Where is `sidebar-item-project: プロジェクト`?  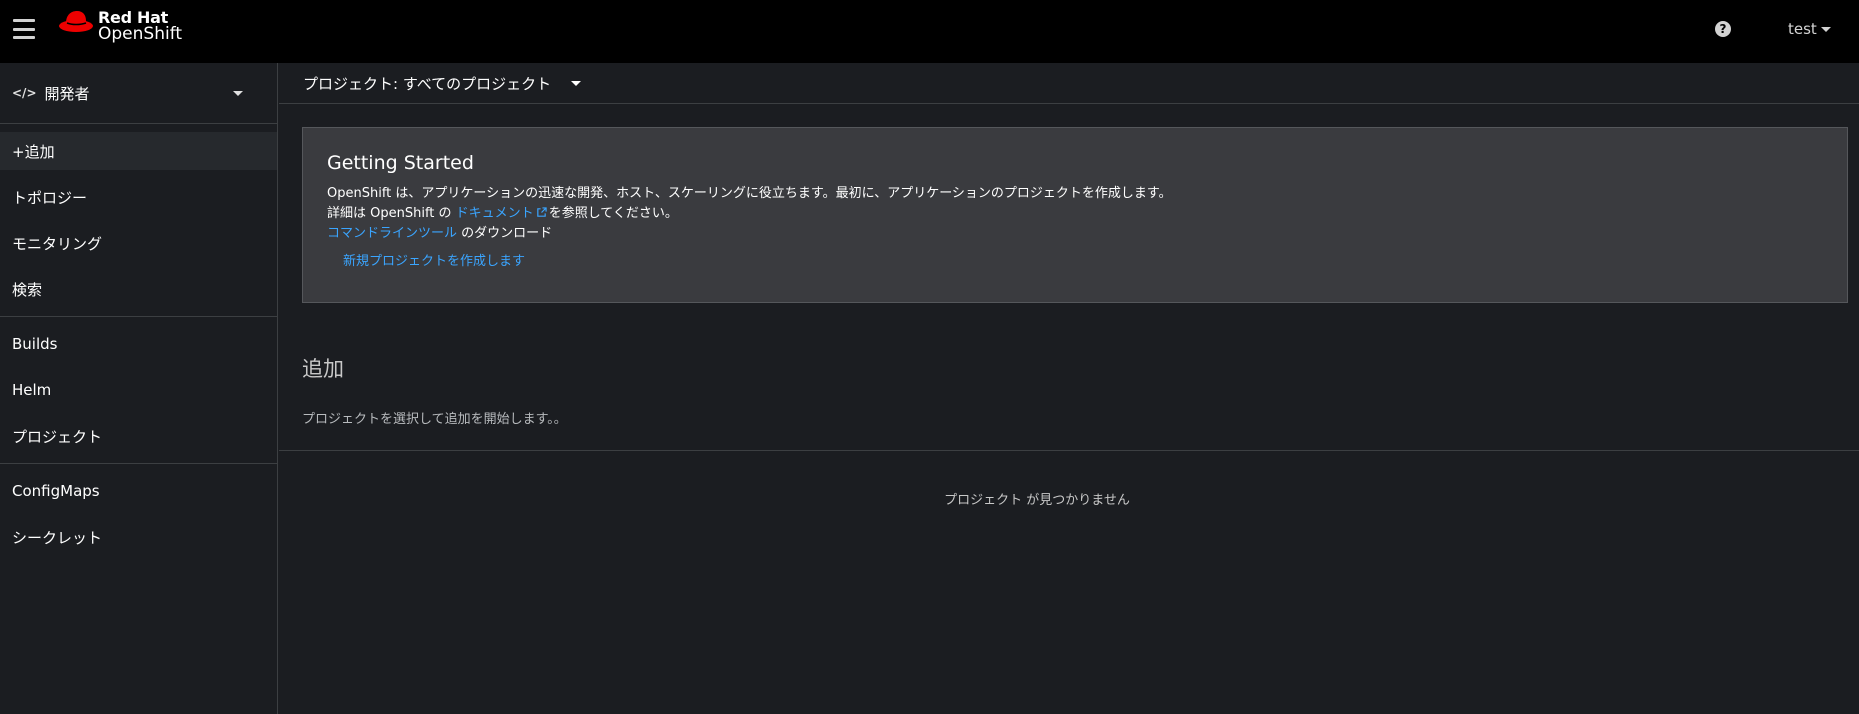 sidebar-item-project: プロジェクト is located at coordinates (138, 436).